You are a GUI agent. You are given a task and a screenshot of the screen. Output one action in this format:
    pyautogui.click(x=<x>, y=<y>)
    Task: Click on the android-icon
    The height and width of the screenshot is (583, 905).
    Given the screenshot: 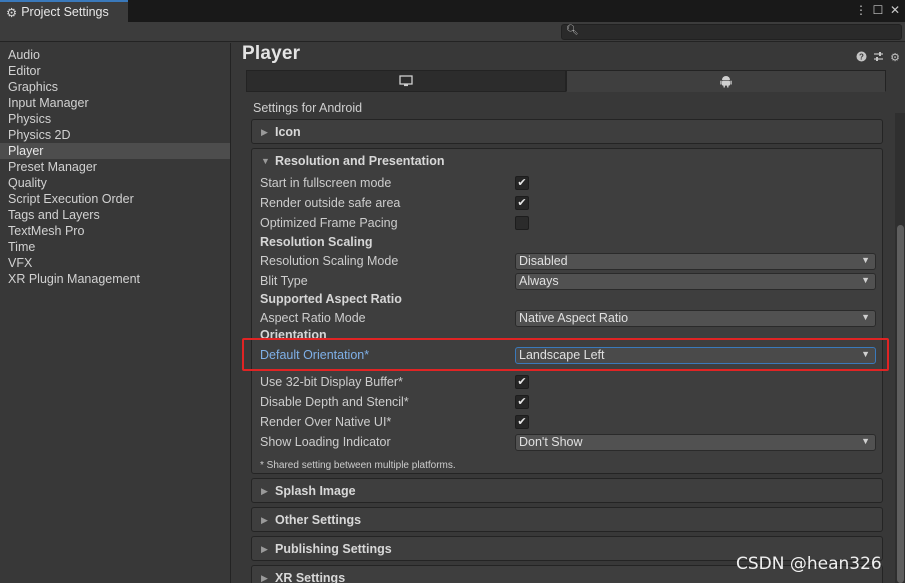 What is the action you would take?
    pyautogui.click(x=726, y=81)
    